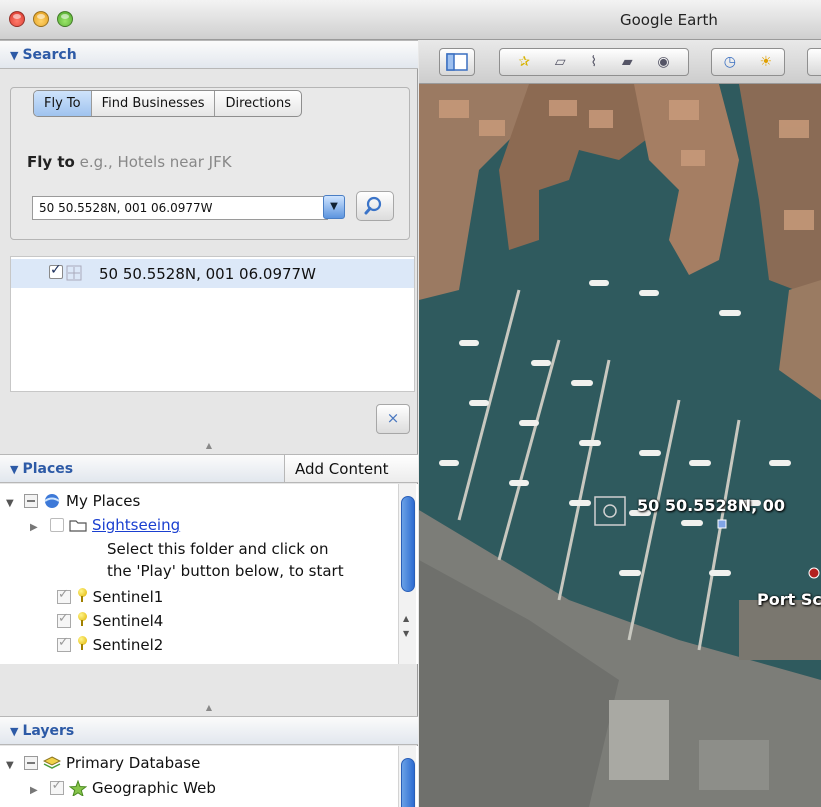 The height and width of the screenshot is (807, 821). Describe the element at coordinates (408, 782) in the screenshot. I see `layers-scroll-thumb` at that location.